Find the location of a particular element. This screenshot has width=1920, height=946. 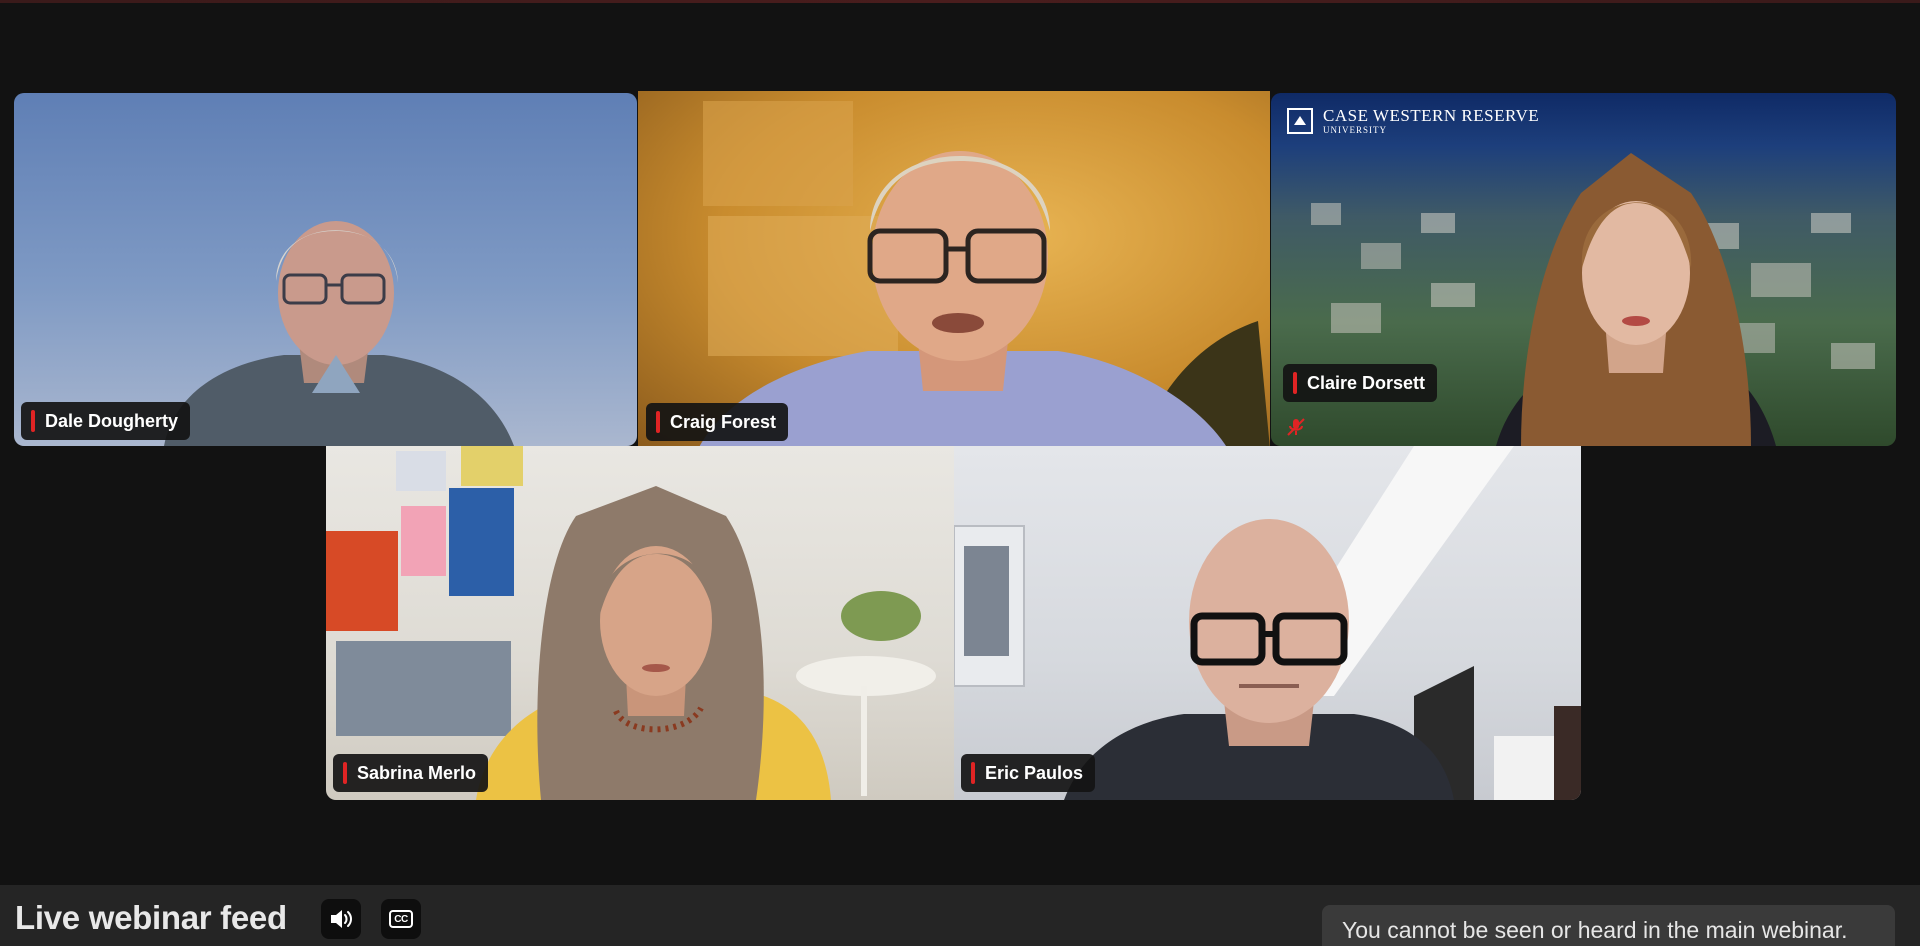

name-tag-eric: Eric Paulos is located at coordinates (1028, 773).